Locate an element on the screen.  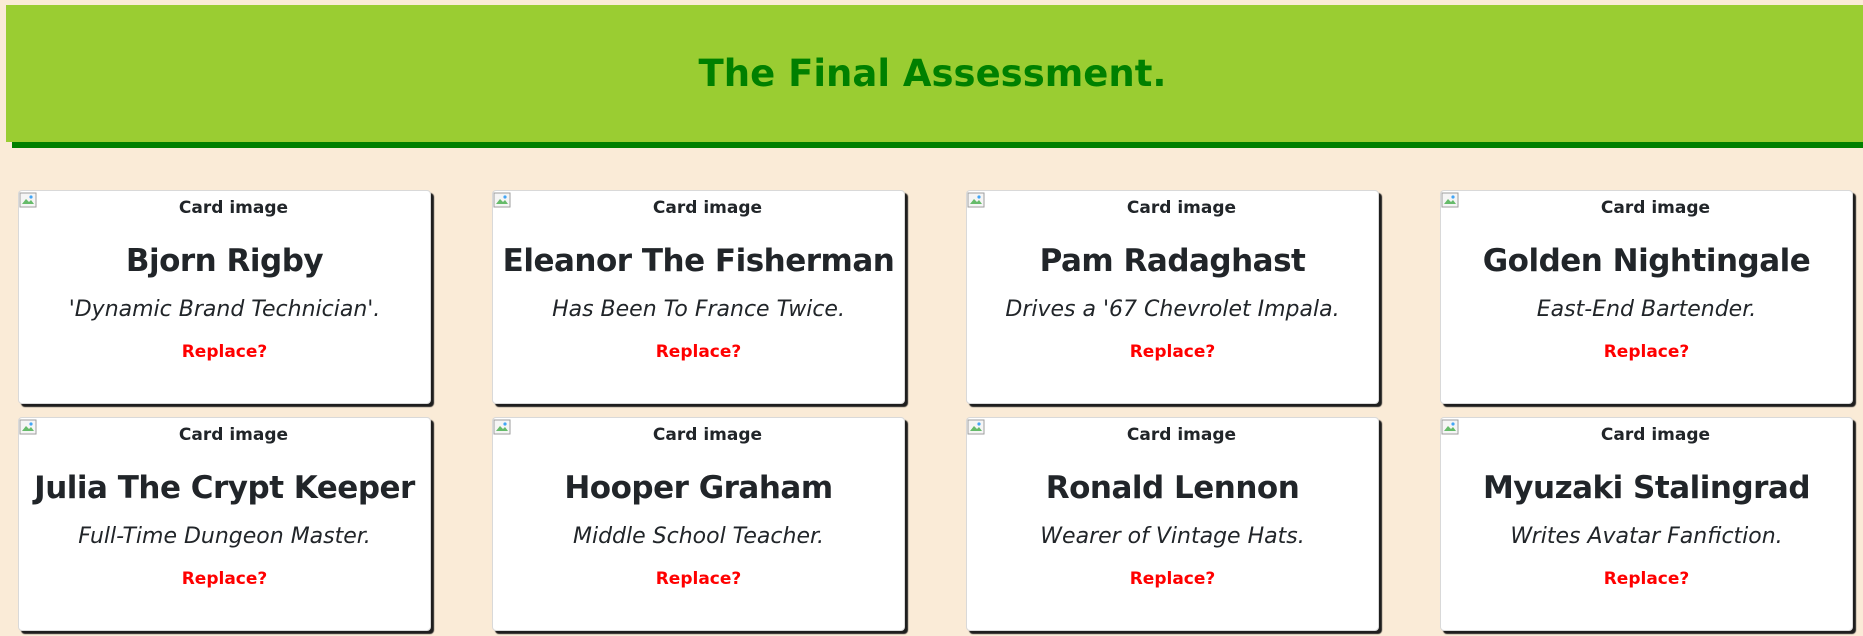
card-title: Bjorn Rigby is located at coordinates (224, 261).